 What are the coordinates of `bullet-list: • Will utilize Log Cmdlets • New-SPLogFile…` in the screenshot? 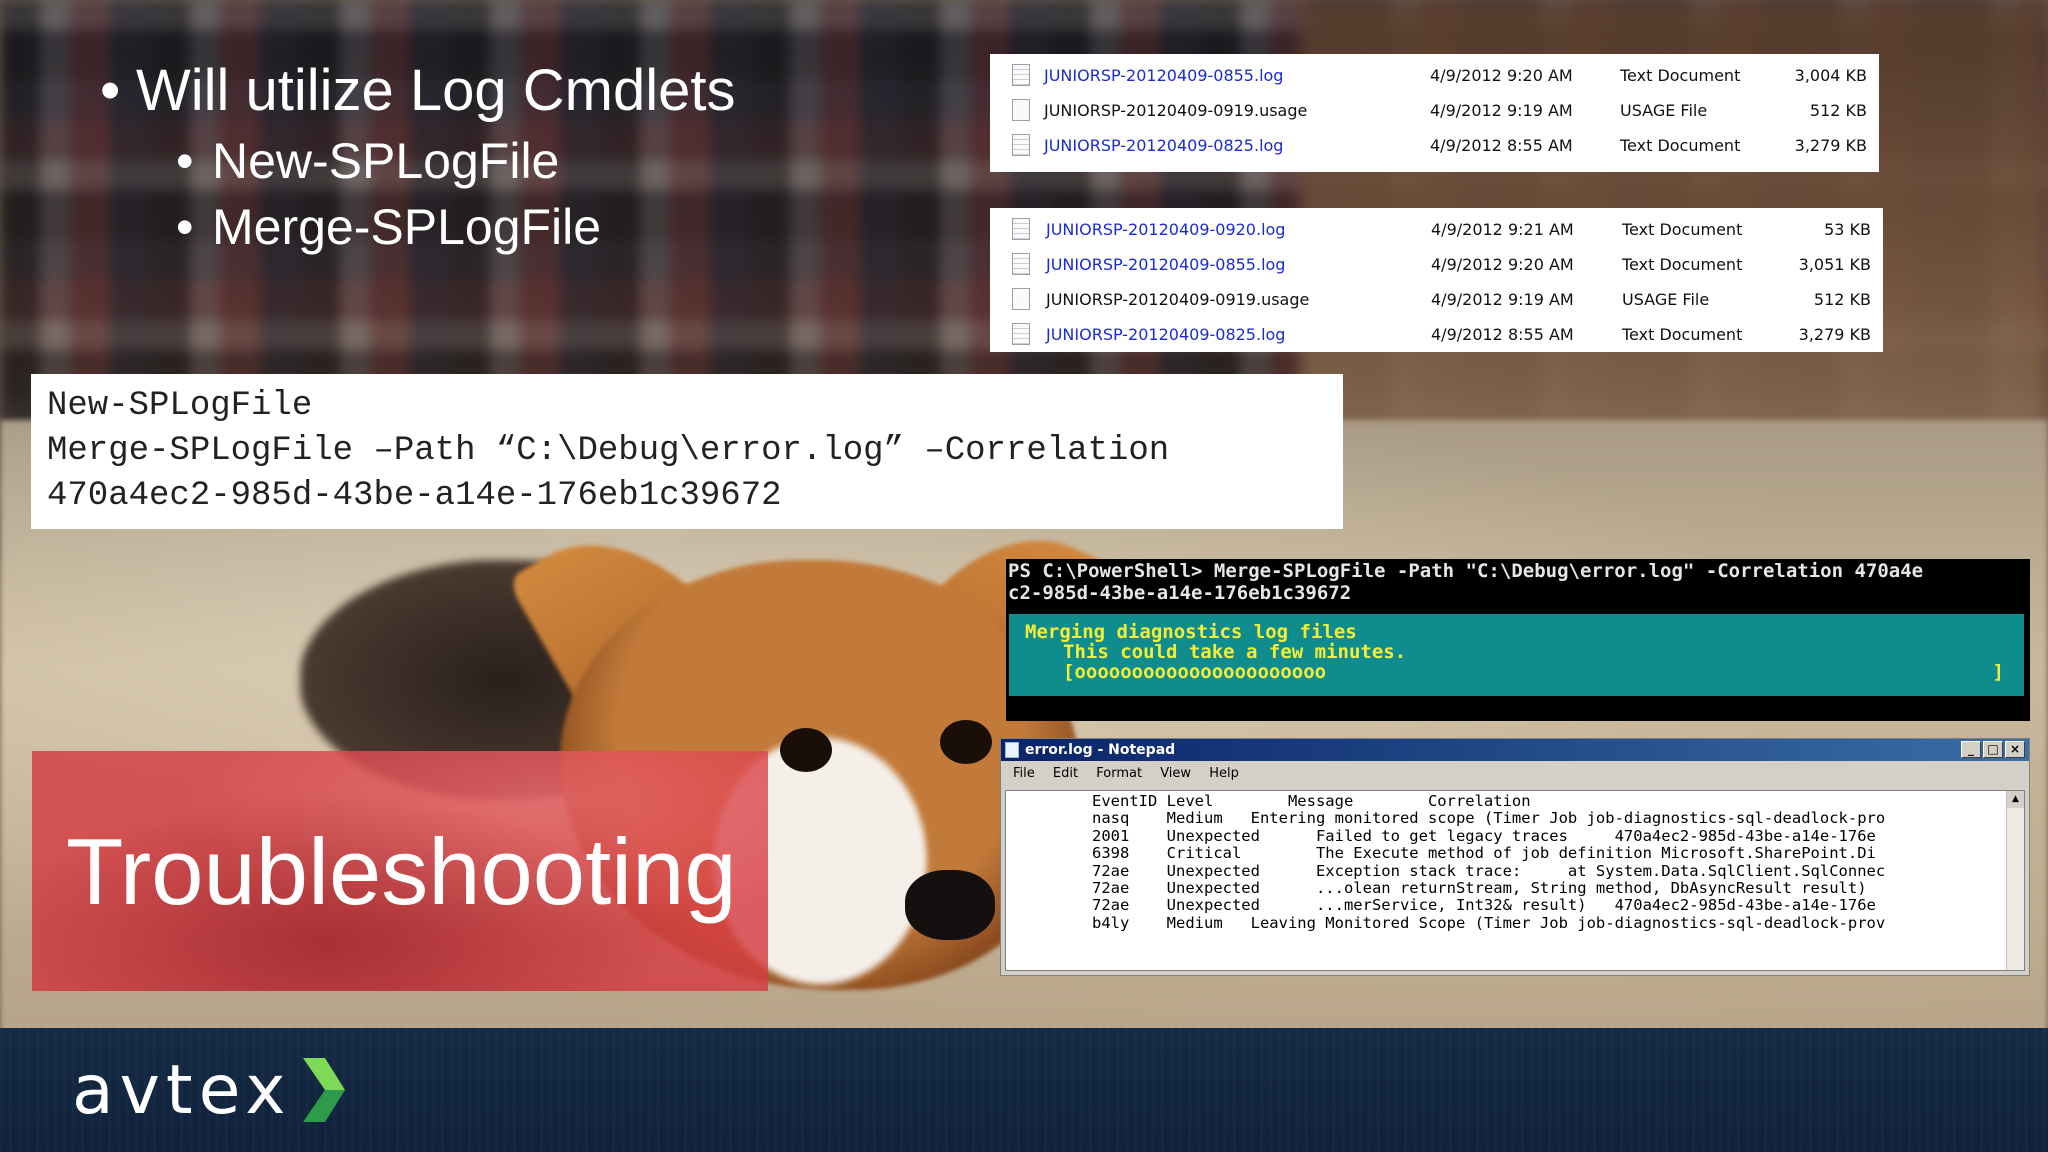 It's located at (418, 157).